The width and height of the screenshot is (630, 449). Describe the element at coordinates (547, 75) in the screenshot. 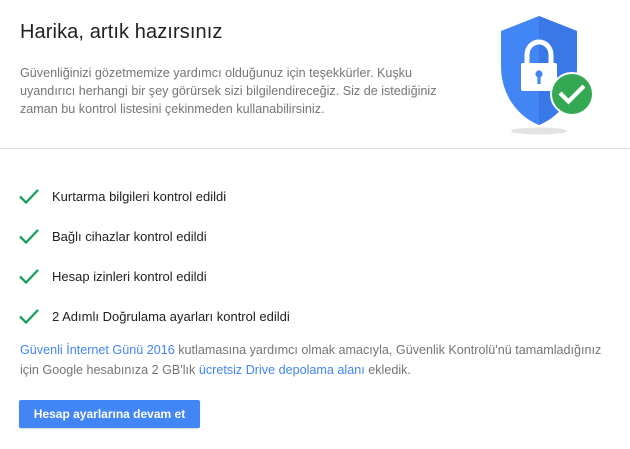

I see `shield-lock-check-icon` at that location.